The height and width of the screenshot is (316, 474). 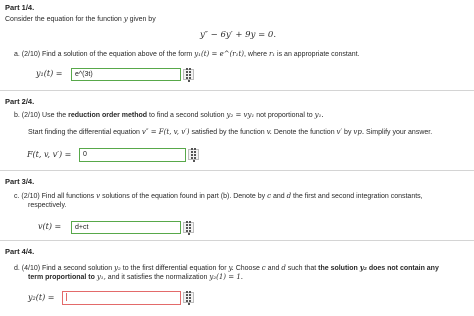 What do you see at coordinates (132, 155) in the screenshot?
I see `F-answer-input: 0` at bounding box center [132, 155].